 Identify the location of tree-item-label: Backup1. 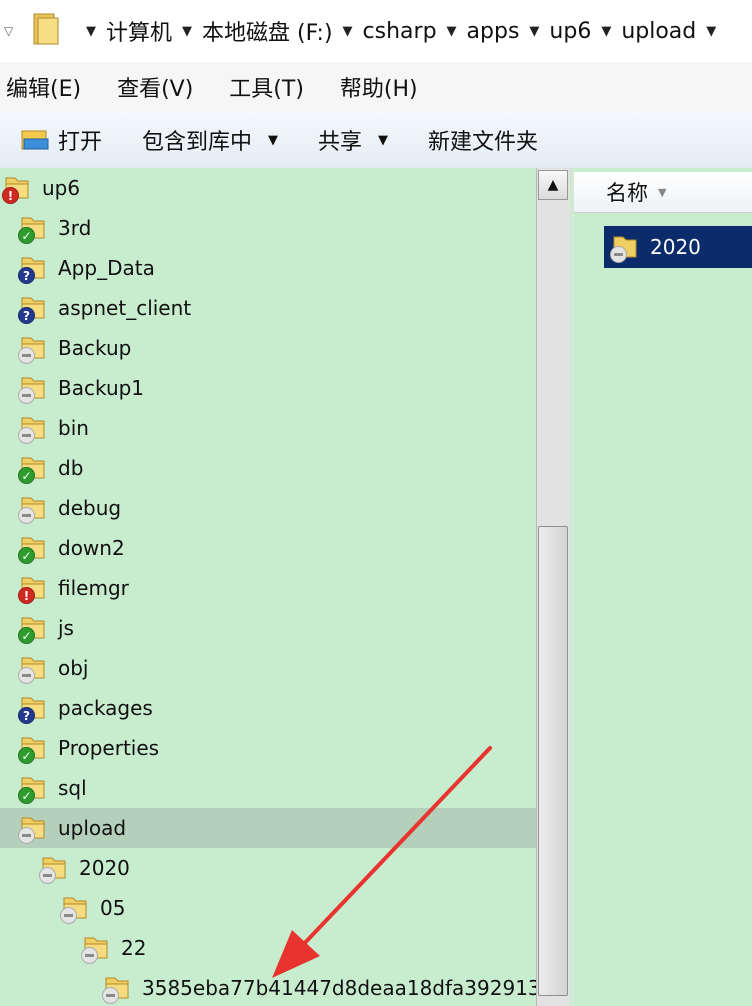
(101, 388).